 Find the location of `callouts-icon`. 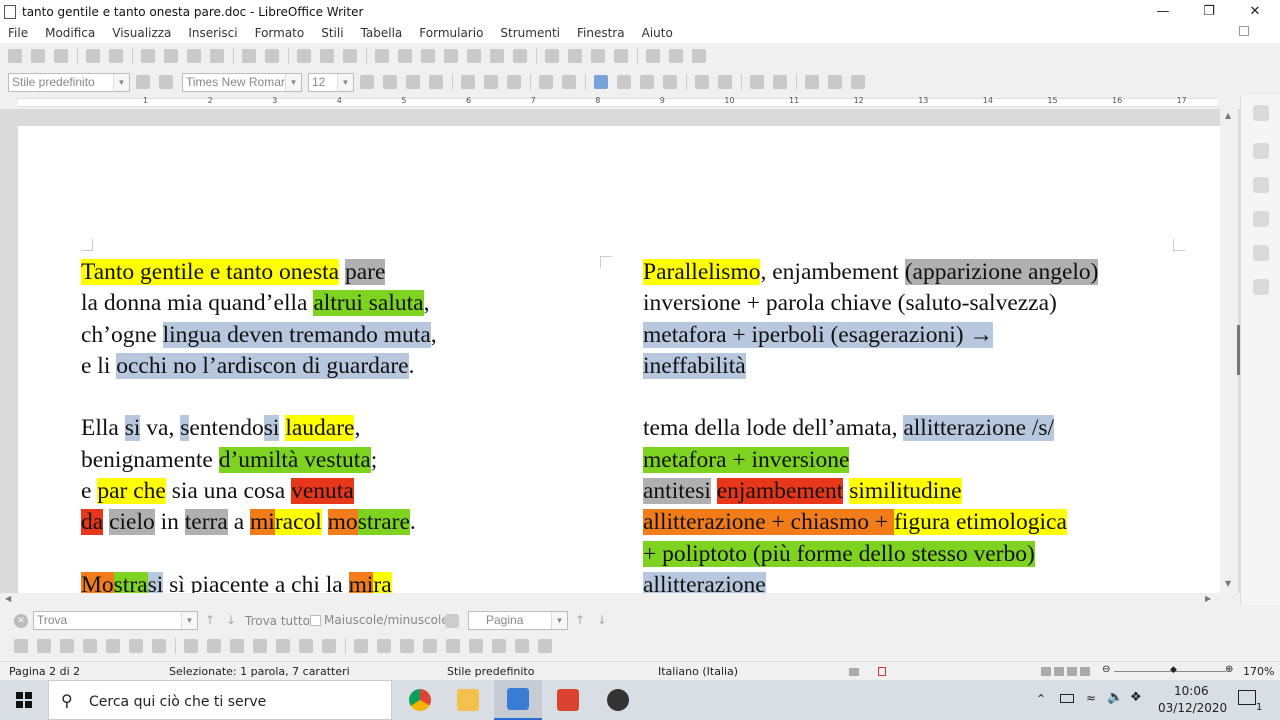

callouts-icon is located at coordinates (453, 646).